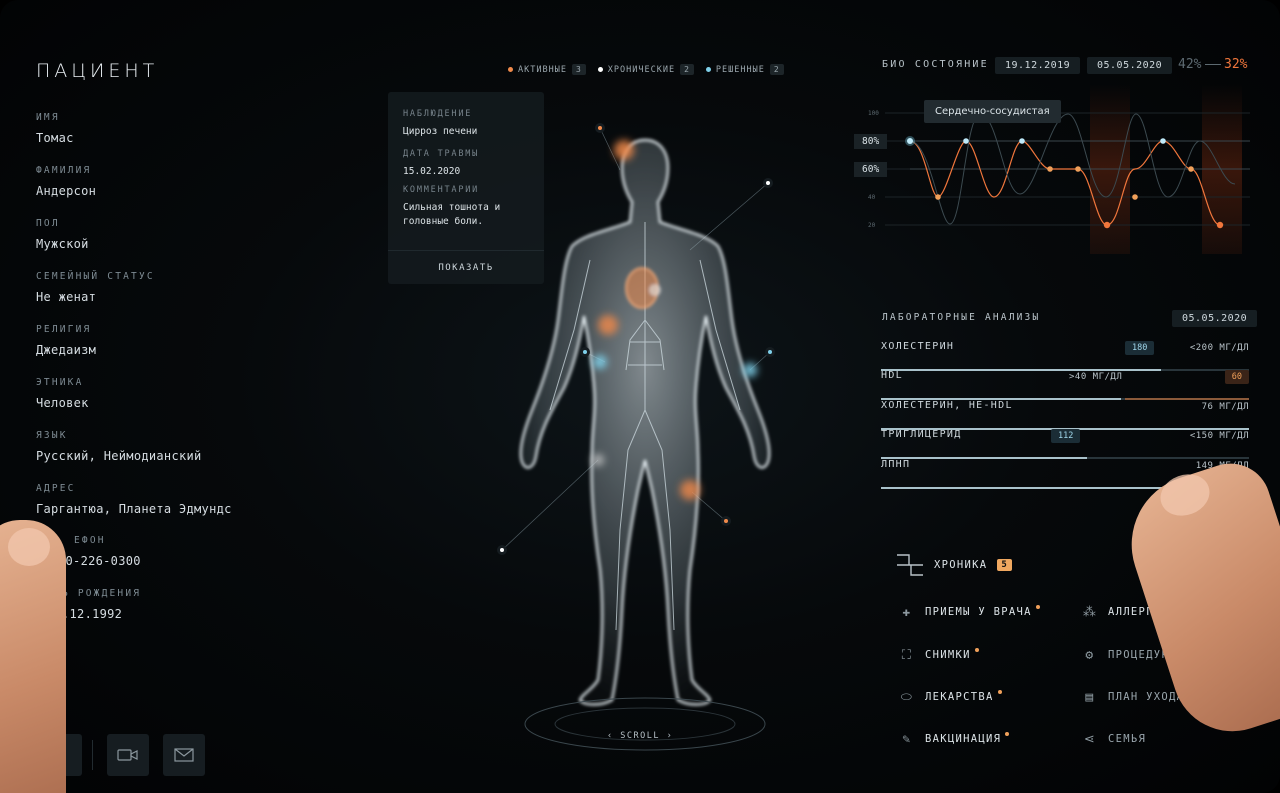 The width and height of the screenshot is (1280, 793). Describe the element at coordinates (432, 171) in the screenshot. I see `injury-date-value: 15.02.2020` at that location.